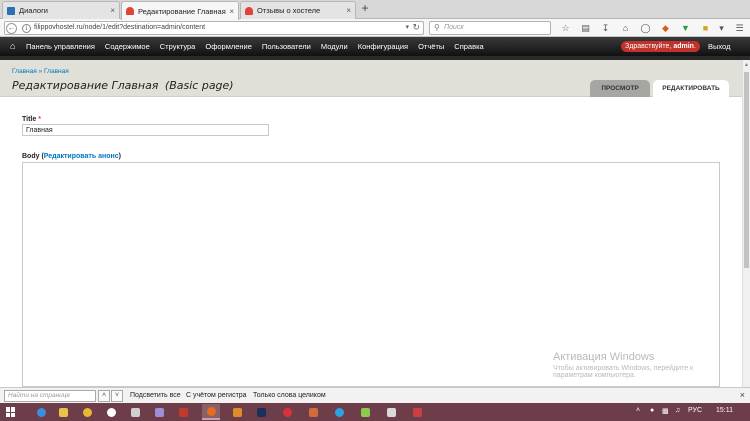 Image resolution: width=750 pixels, height=421 pixels. What do you see at coordinates (155, 395) in the screenshot?
I see `highlight-all-option: Подсветить все` at bounding box center [155, 395].